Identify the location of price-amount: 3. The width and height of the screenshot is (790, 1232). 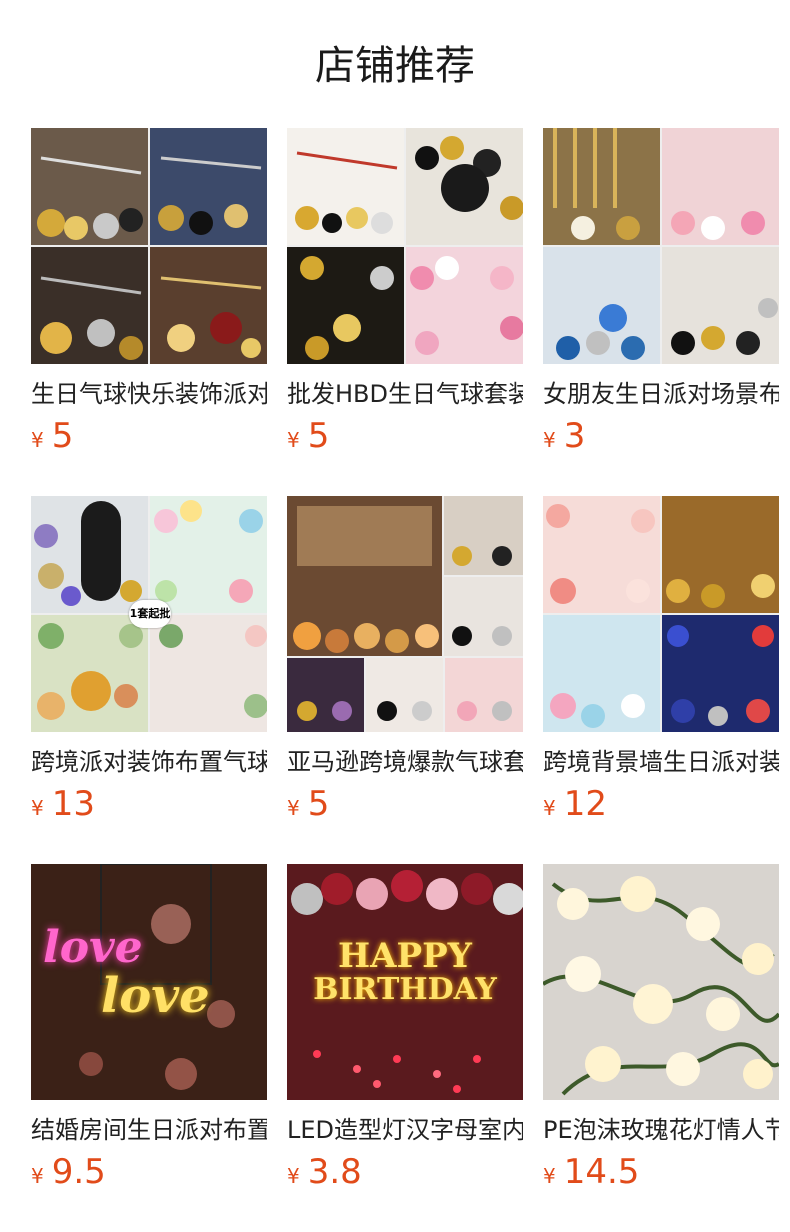
(574, 436).